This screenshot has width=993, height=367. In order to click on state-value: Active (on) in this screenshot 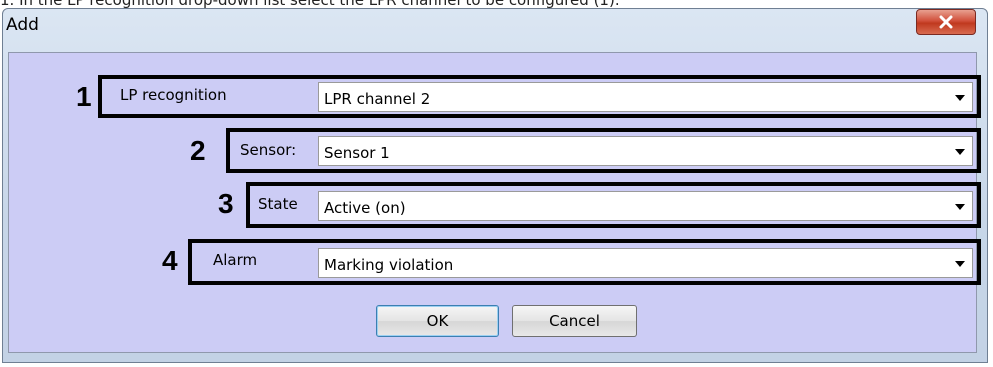, I will do `click(365, 208)`.